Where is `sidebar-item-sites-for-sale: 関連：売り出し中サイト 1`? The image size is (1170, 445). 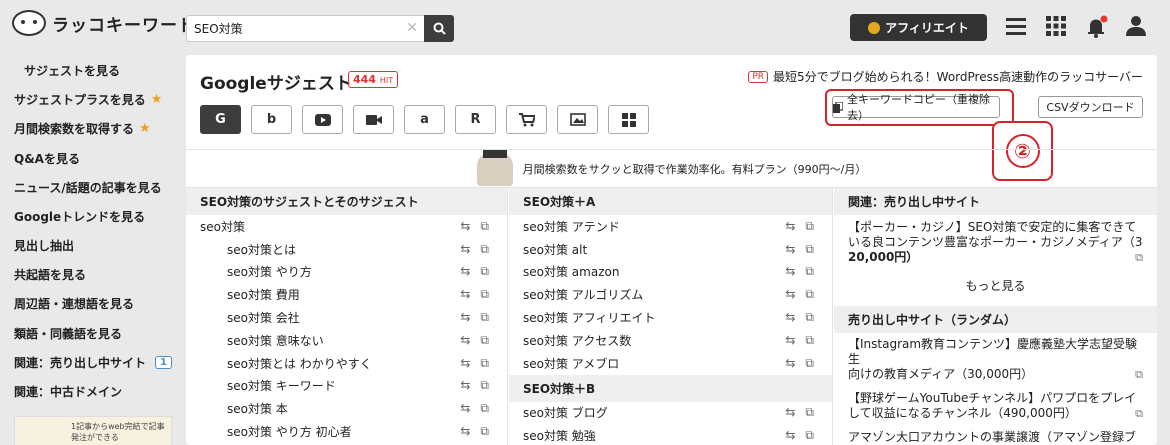 sidebar-item-sites-for-sale: 関連：売り出し中サイト 1 is located at coordinates (93, 362).